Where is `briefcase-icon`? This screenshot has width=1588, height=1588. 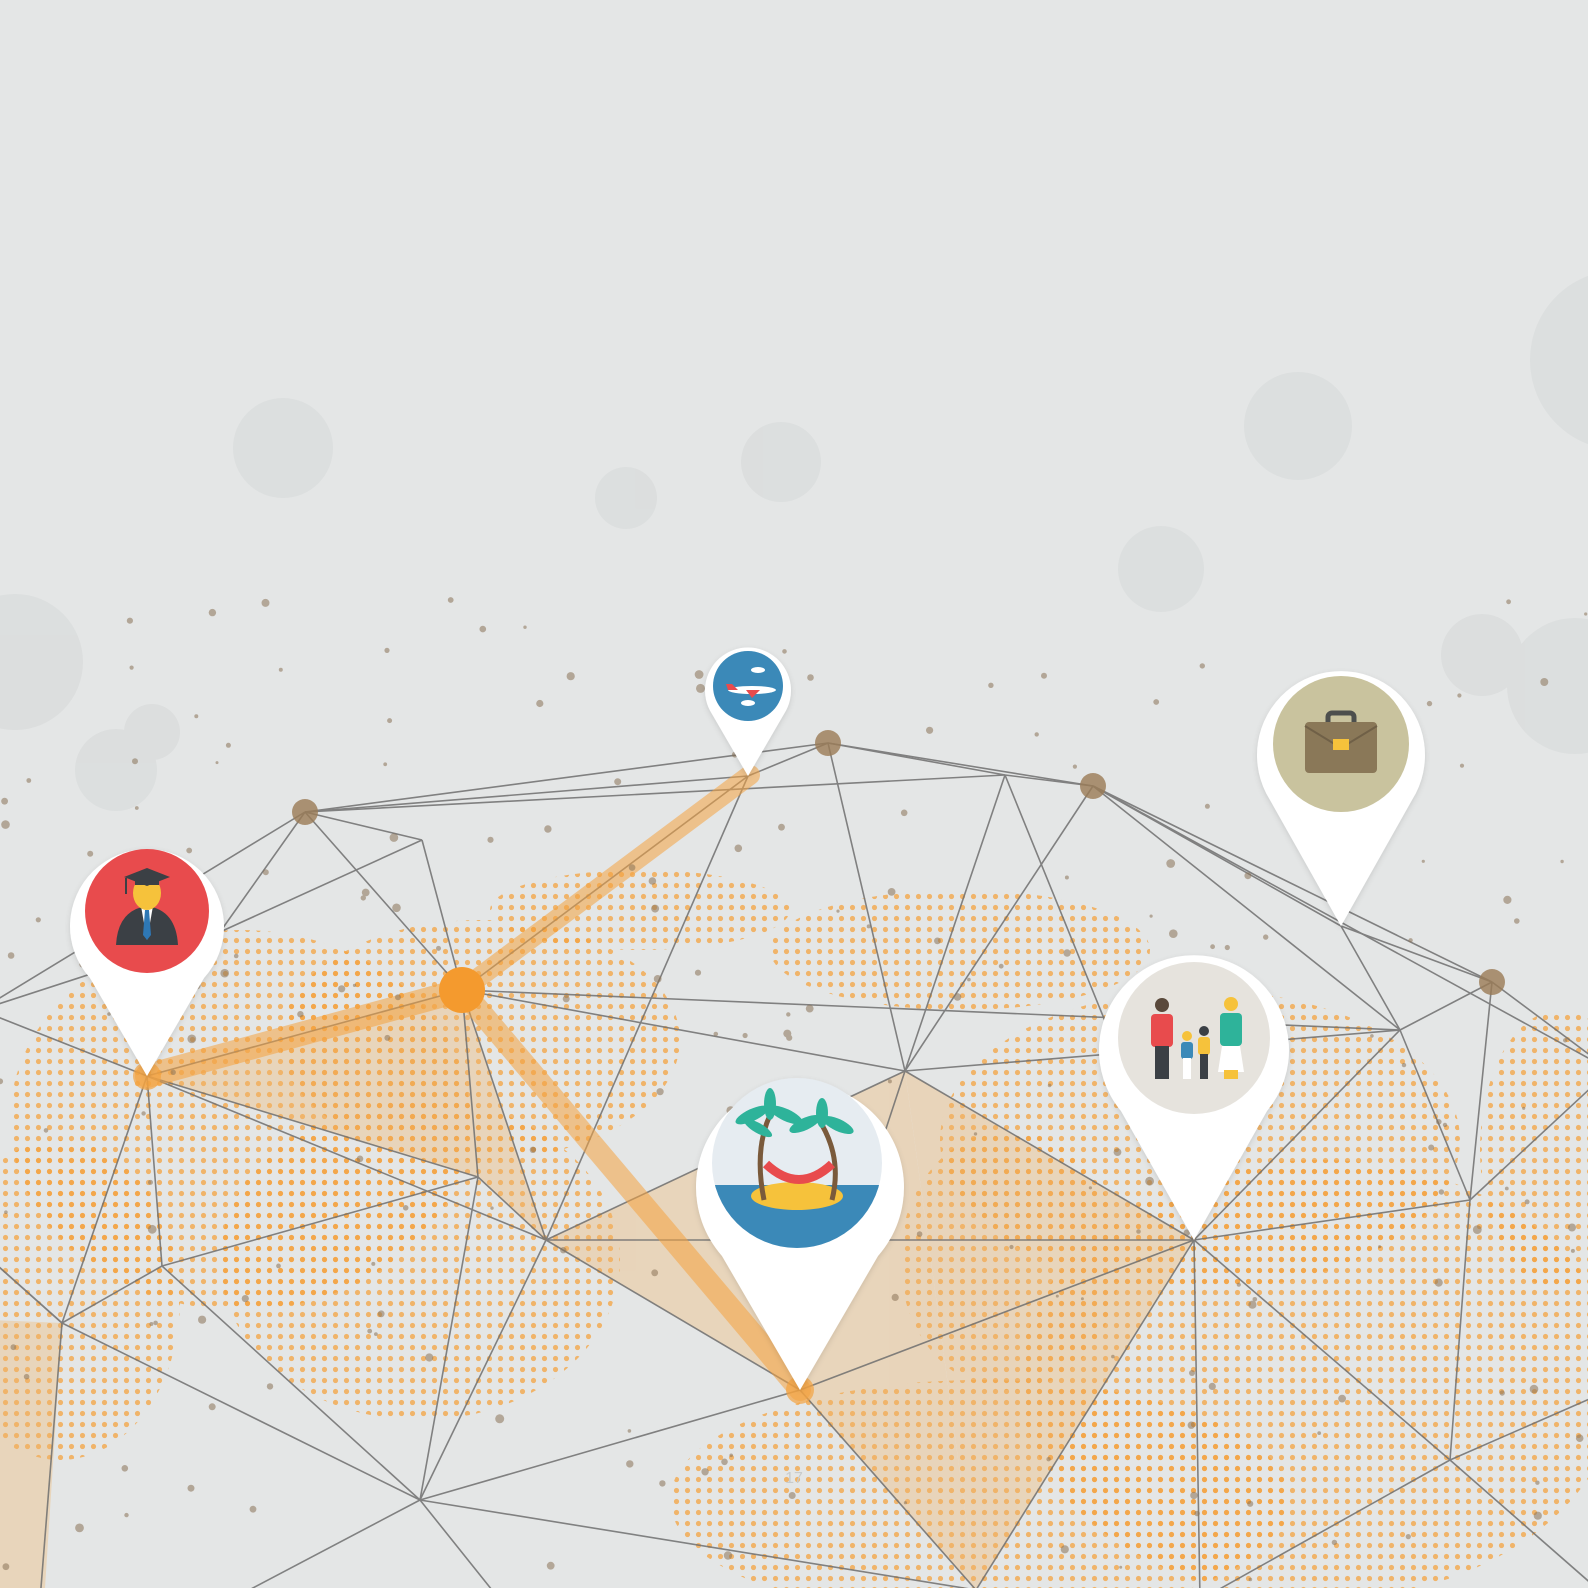
briefcase-icon is located at coordinates (1341, 741).